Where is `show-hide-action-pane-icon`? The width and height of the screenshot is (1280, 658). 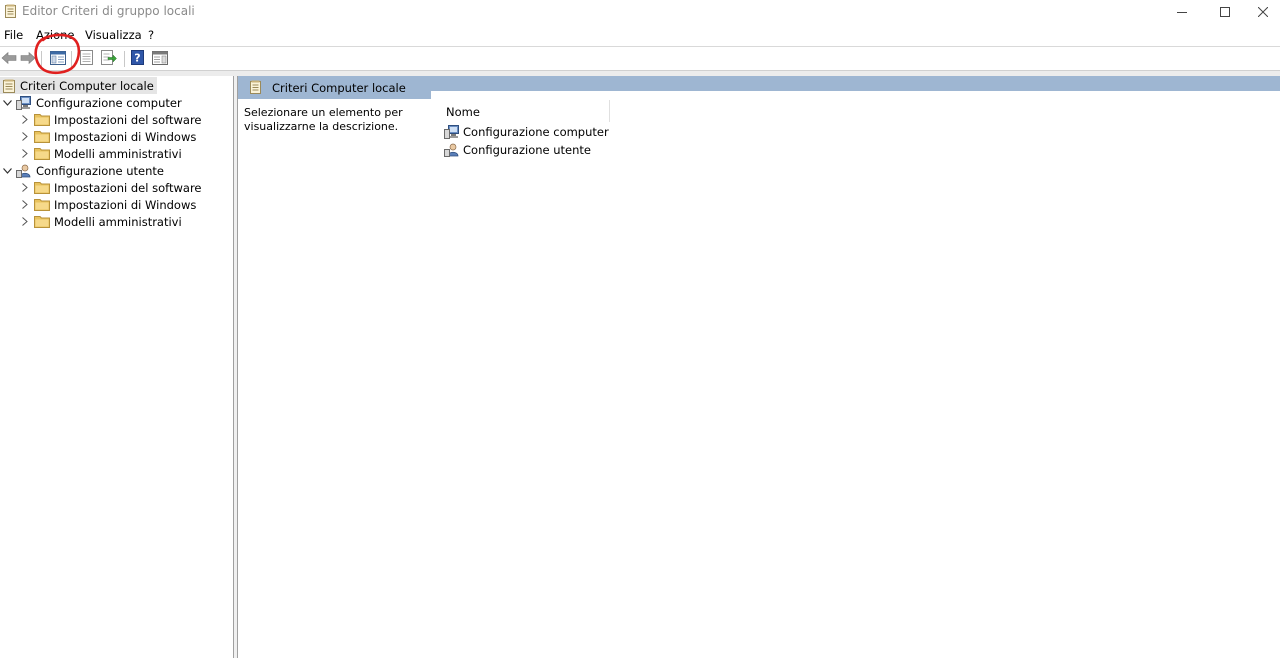 show-hide-action-pane-icon is located at coordinates (160, 59).